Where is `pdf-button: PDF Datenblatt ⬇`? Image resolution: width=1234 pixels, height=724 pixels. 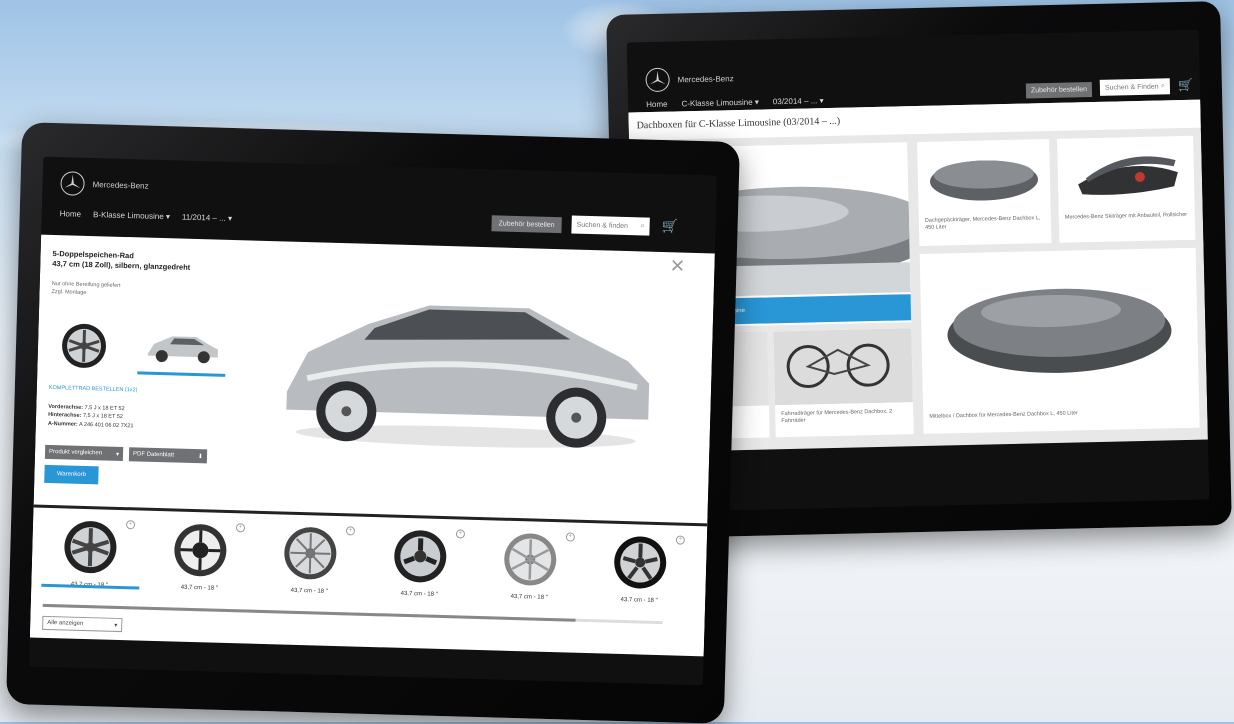 pdf-button: PDF Datenblatt ⬇ is located at coordinates (168, 455).